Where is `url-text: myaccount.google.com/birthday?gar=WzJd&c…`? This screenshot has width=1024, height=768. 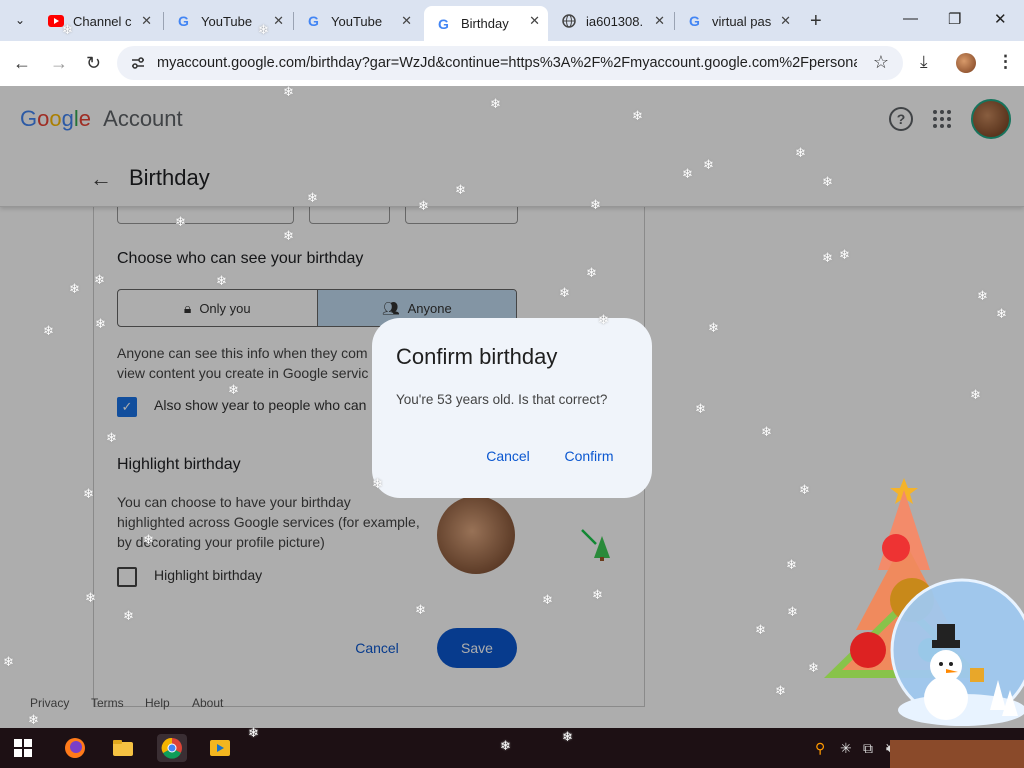
url-text: myaccount.google.com/birthday?gar=WzJd&c… is located at coordinates (507, 63).